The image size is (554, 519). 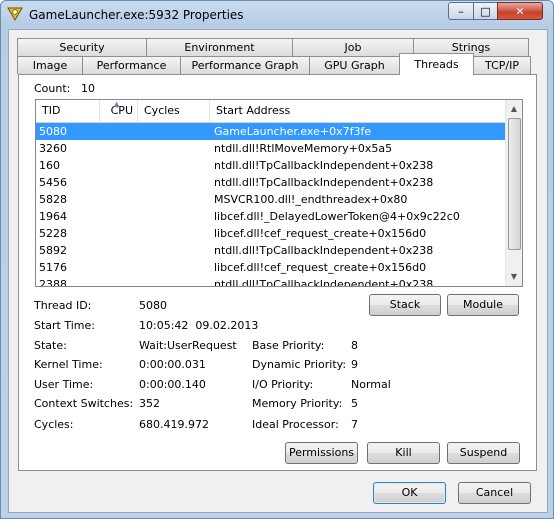 I want to click on table-row: 3260 ntdll.dll!RtlMoveMemory+0x5a5, so click(x=271, y=148).